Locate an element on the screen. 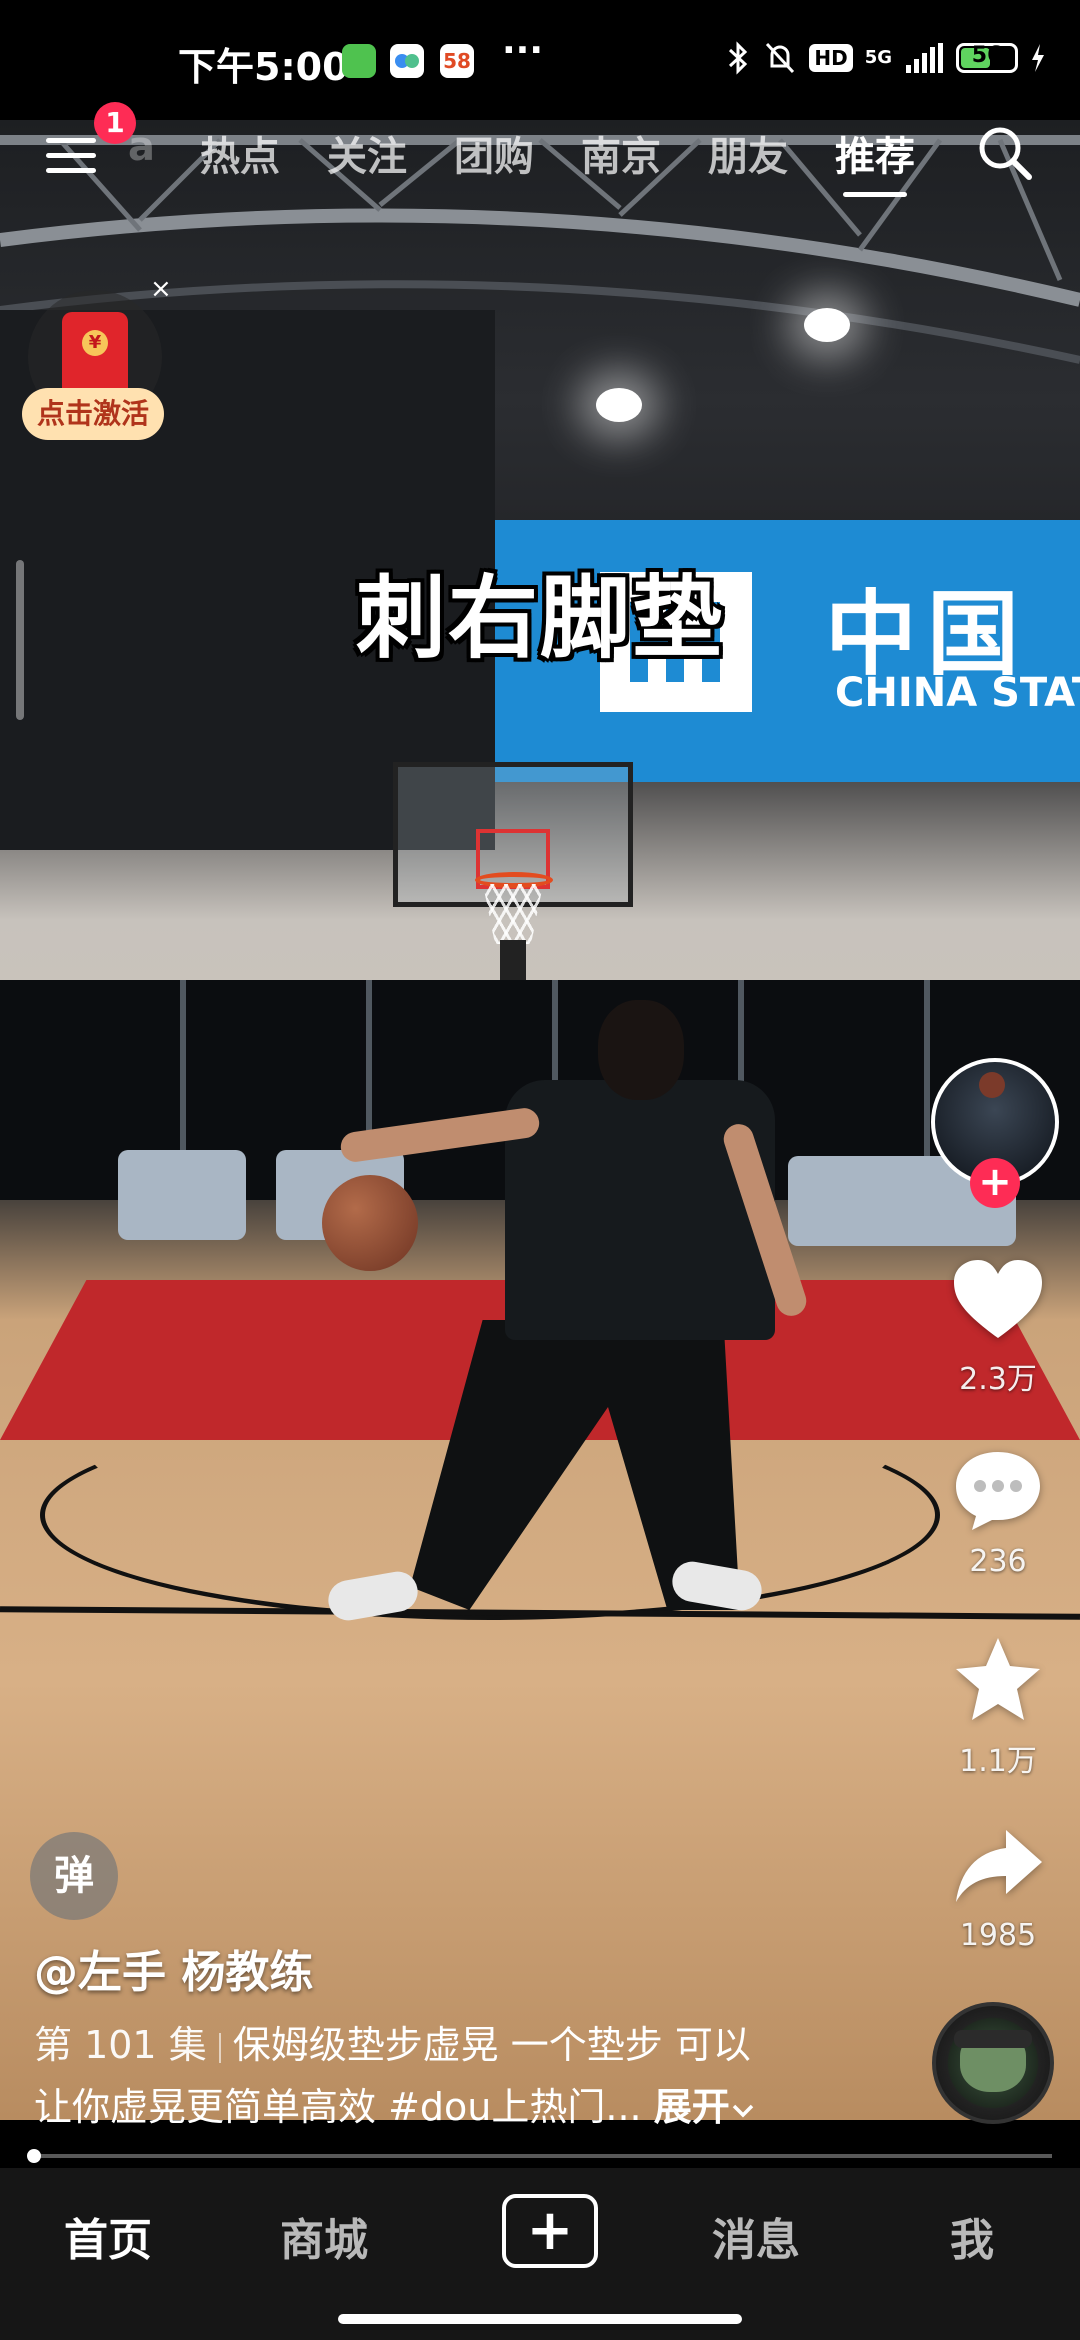  status-right-icons: HD 5G 56 is located at coordinates (885, 58).